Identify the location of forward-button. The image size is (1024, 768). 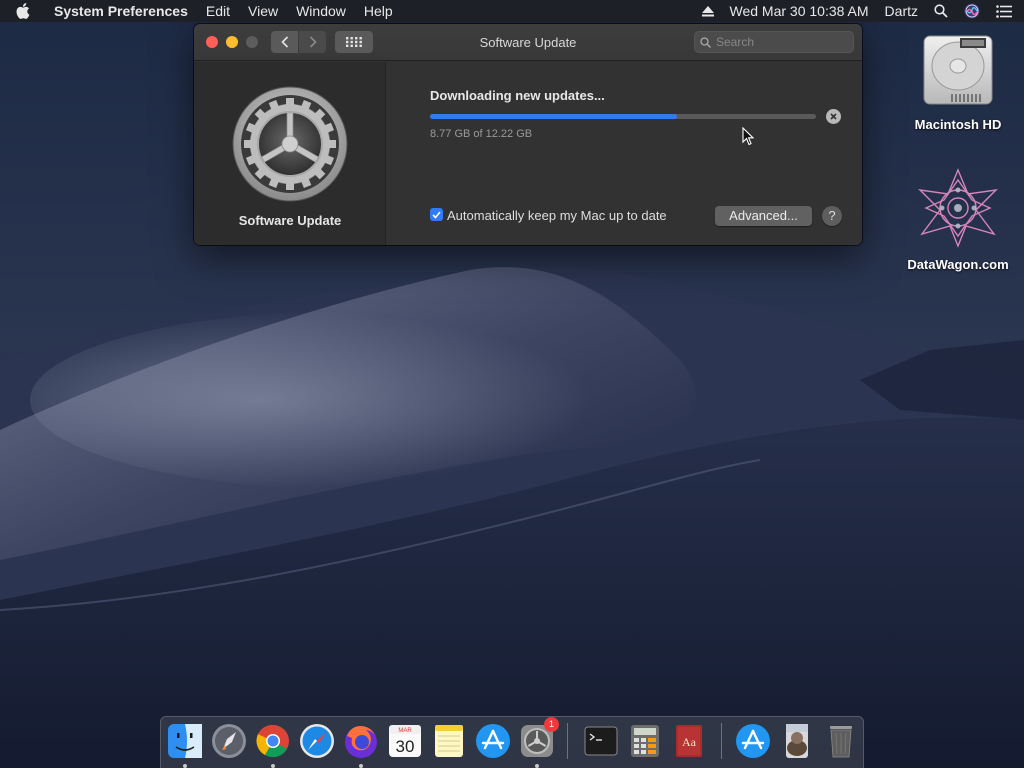
(312, 42).